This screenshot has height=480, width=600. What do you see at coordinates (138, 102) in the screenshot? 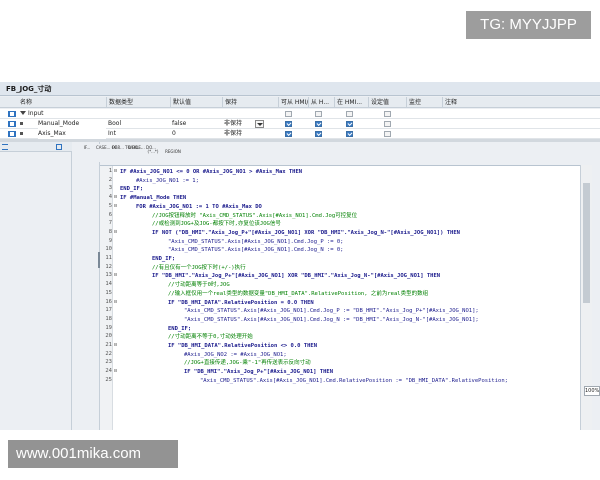
I see `col-type: 数据类型` at bounding box center [138, 102].